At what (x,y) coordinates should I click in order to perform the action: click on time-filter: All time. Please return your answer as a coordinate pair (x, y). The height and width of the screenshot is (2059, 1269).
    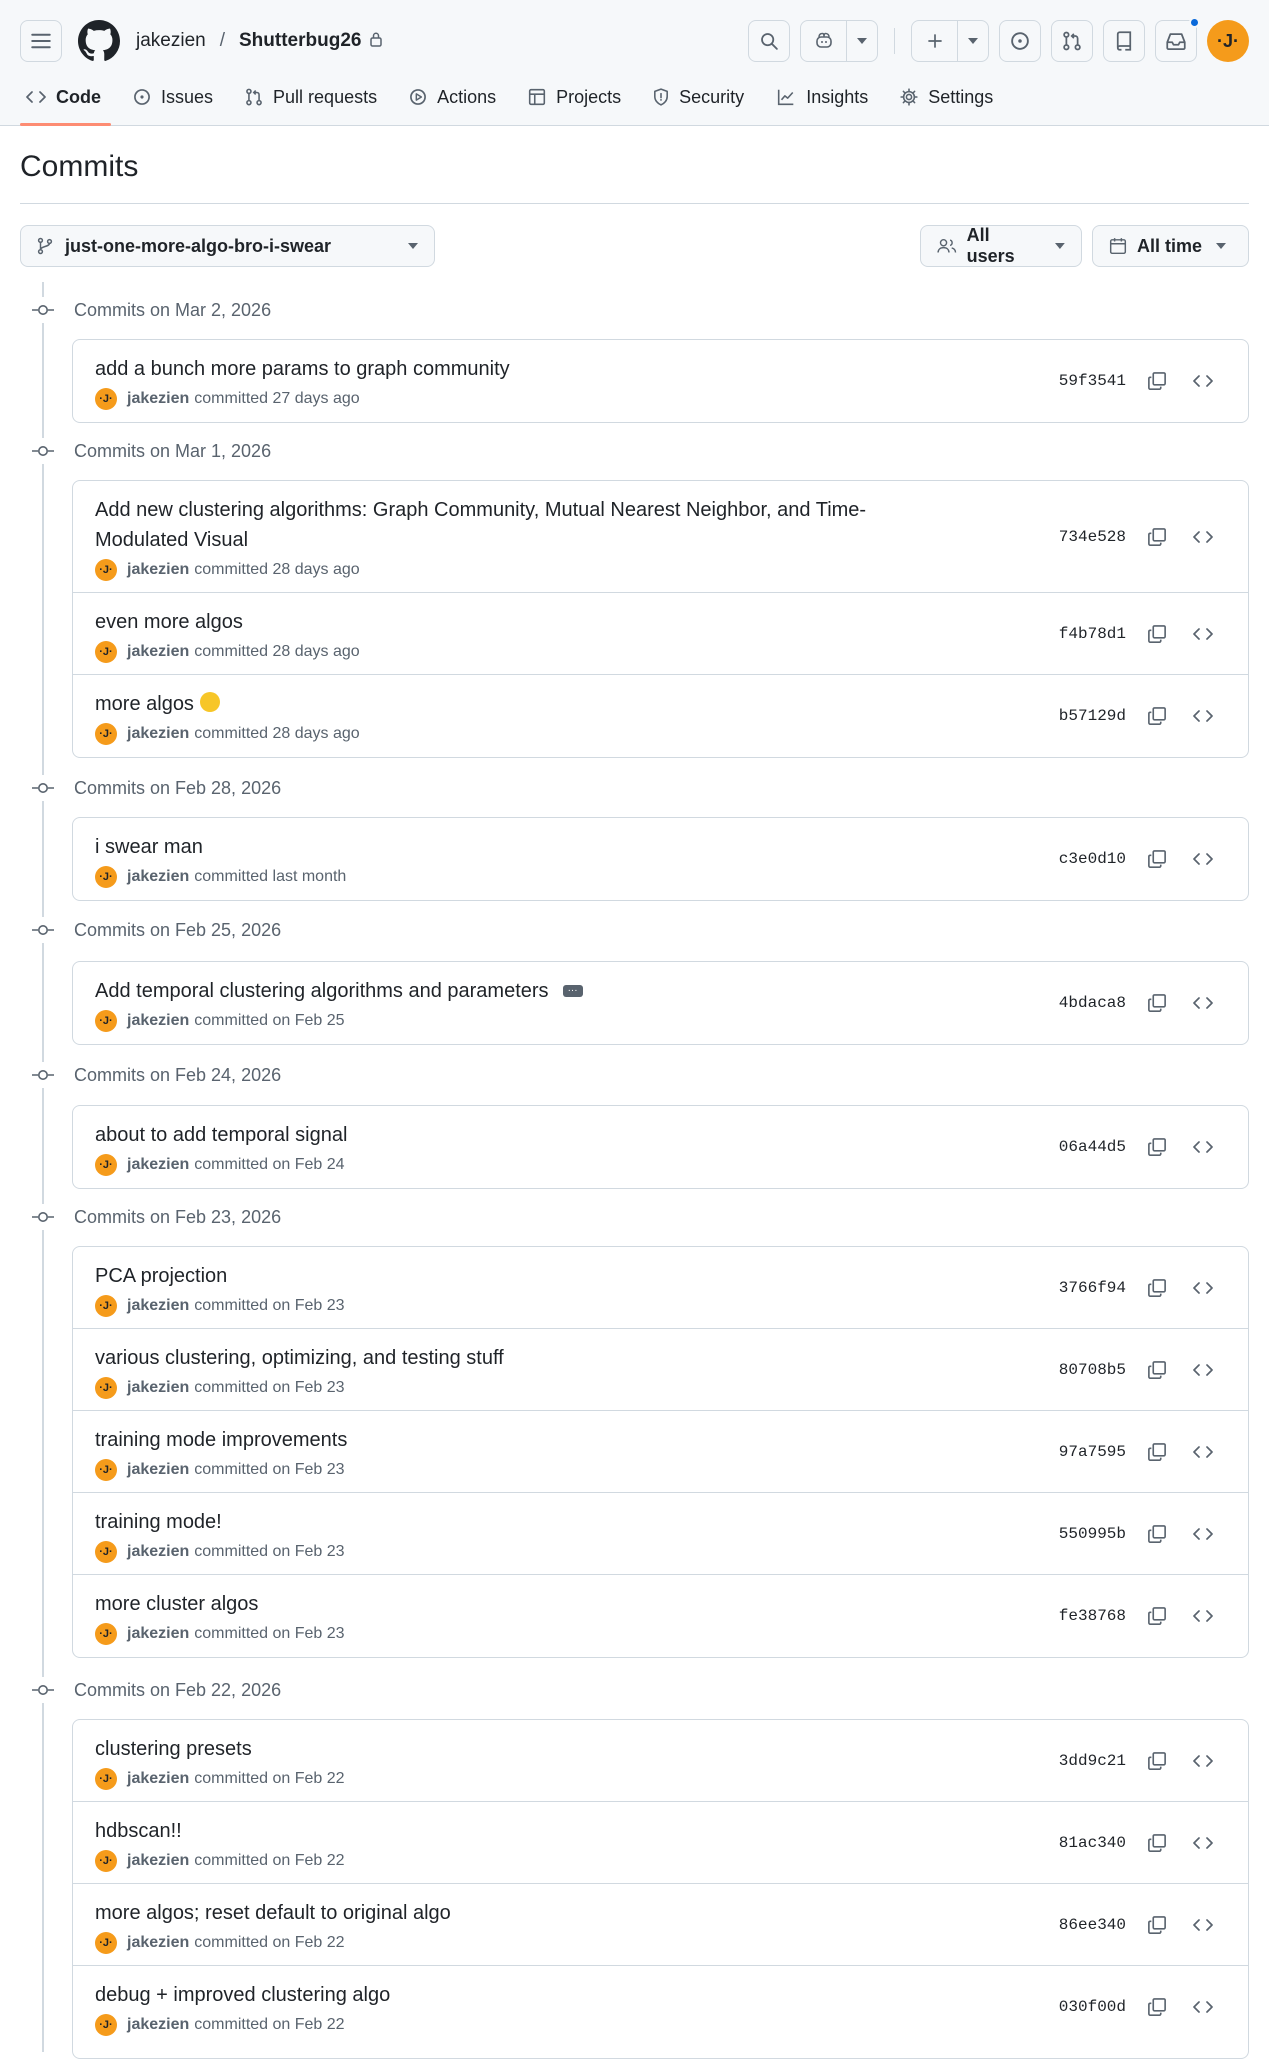
    Looking at the image, I should click on (1170, 246).